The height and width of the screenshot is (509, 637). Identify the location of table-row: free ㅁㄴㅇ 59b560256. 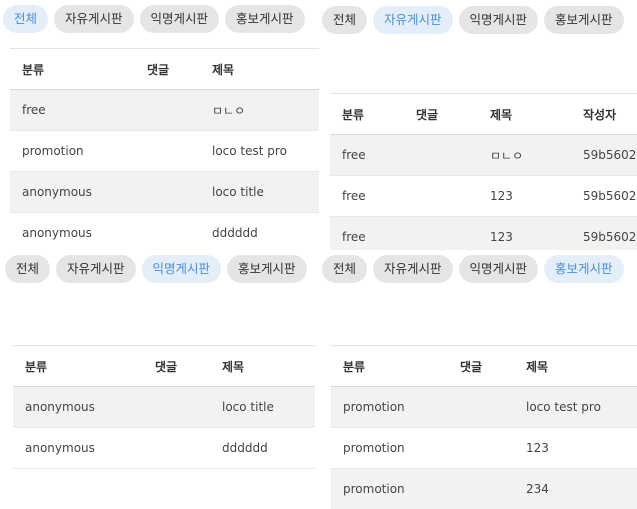
(483, 155).